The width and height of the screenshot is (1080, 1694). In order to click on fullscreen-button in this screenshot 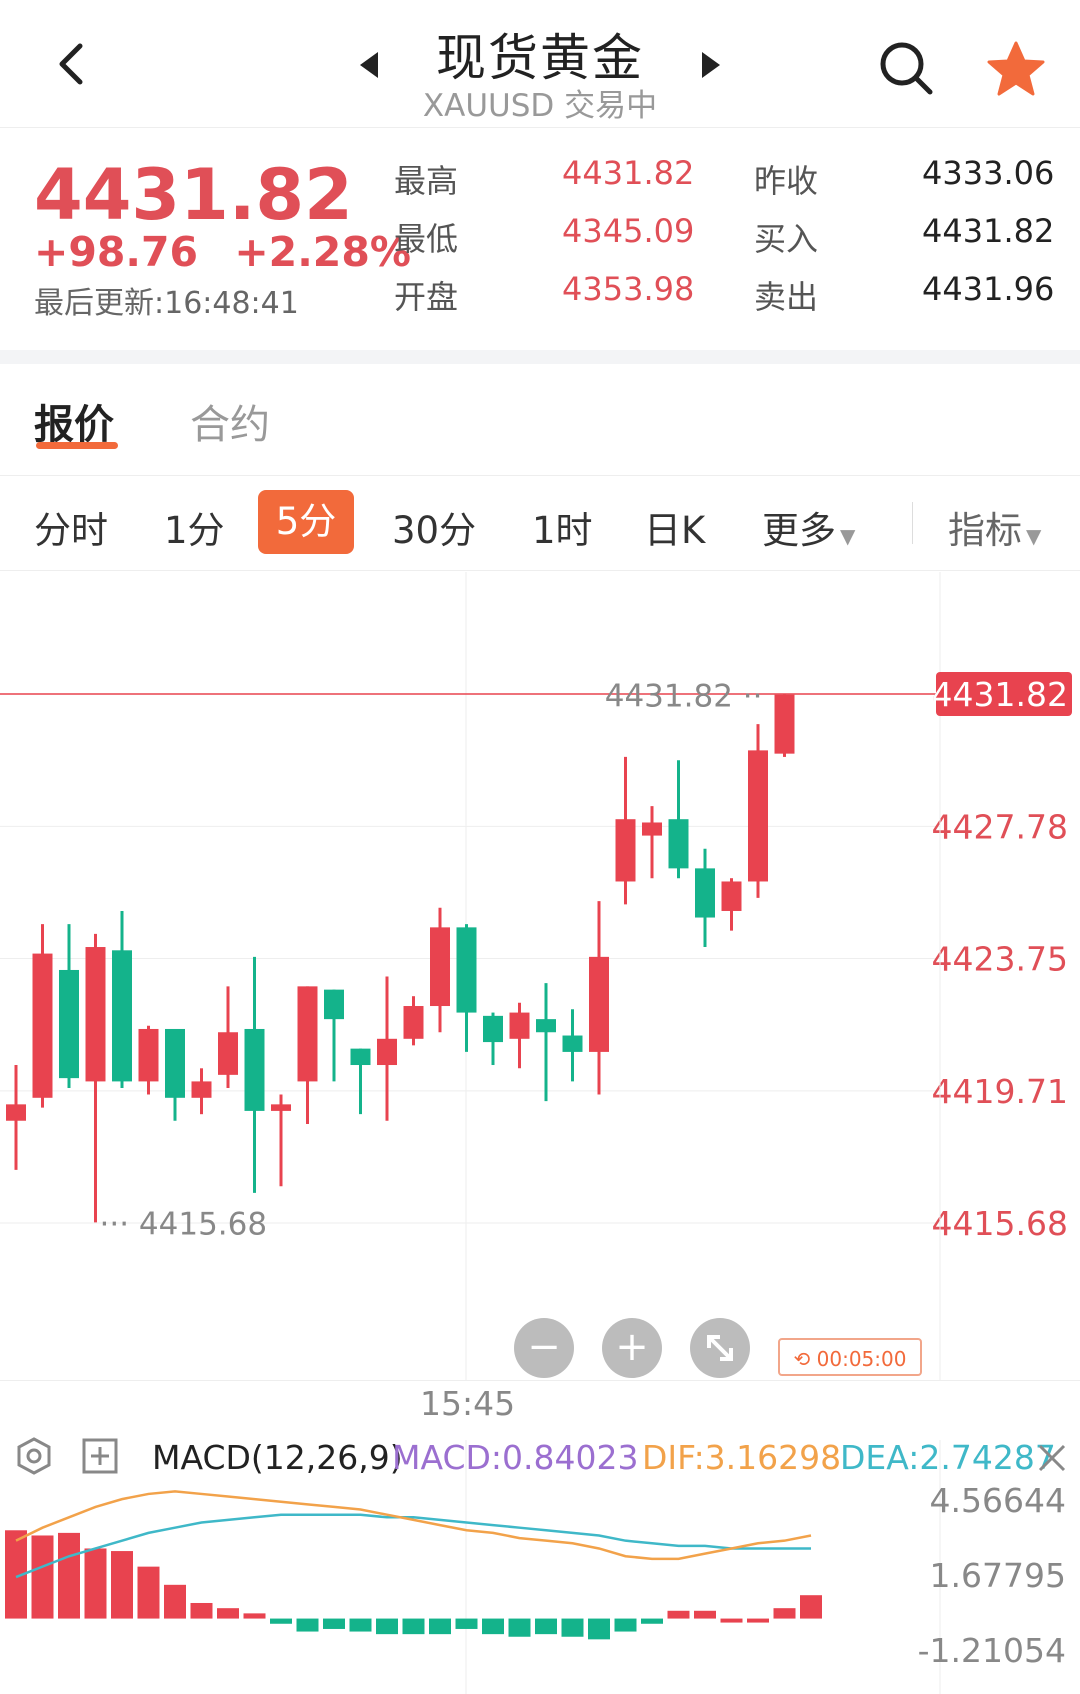, I will do `click(720, 1348)`.